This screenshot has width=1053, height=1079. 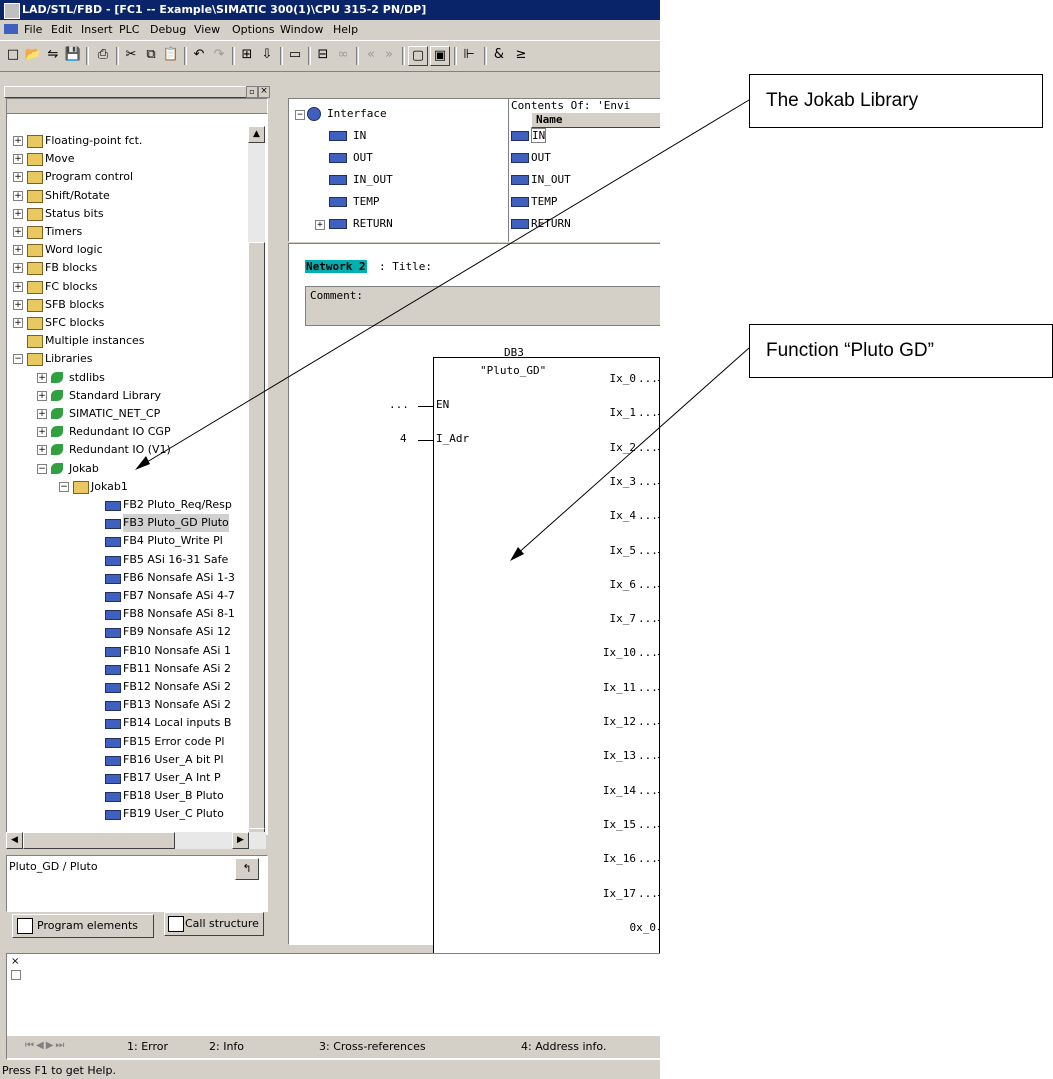 What do you see at coordinates (142, 463) in the screenshot?
I see `arrowhead` at bounding box center [142, 463].